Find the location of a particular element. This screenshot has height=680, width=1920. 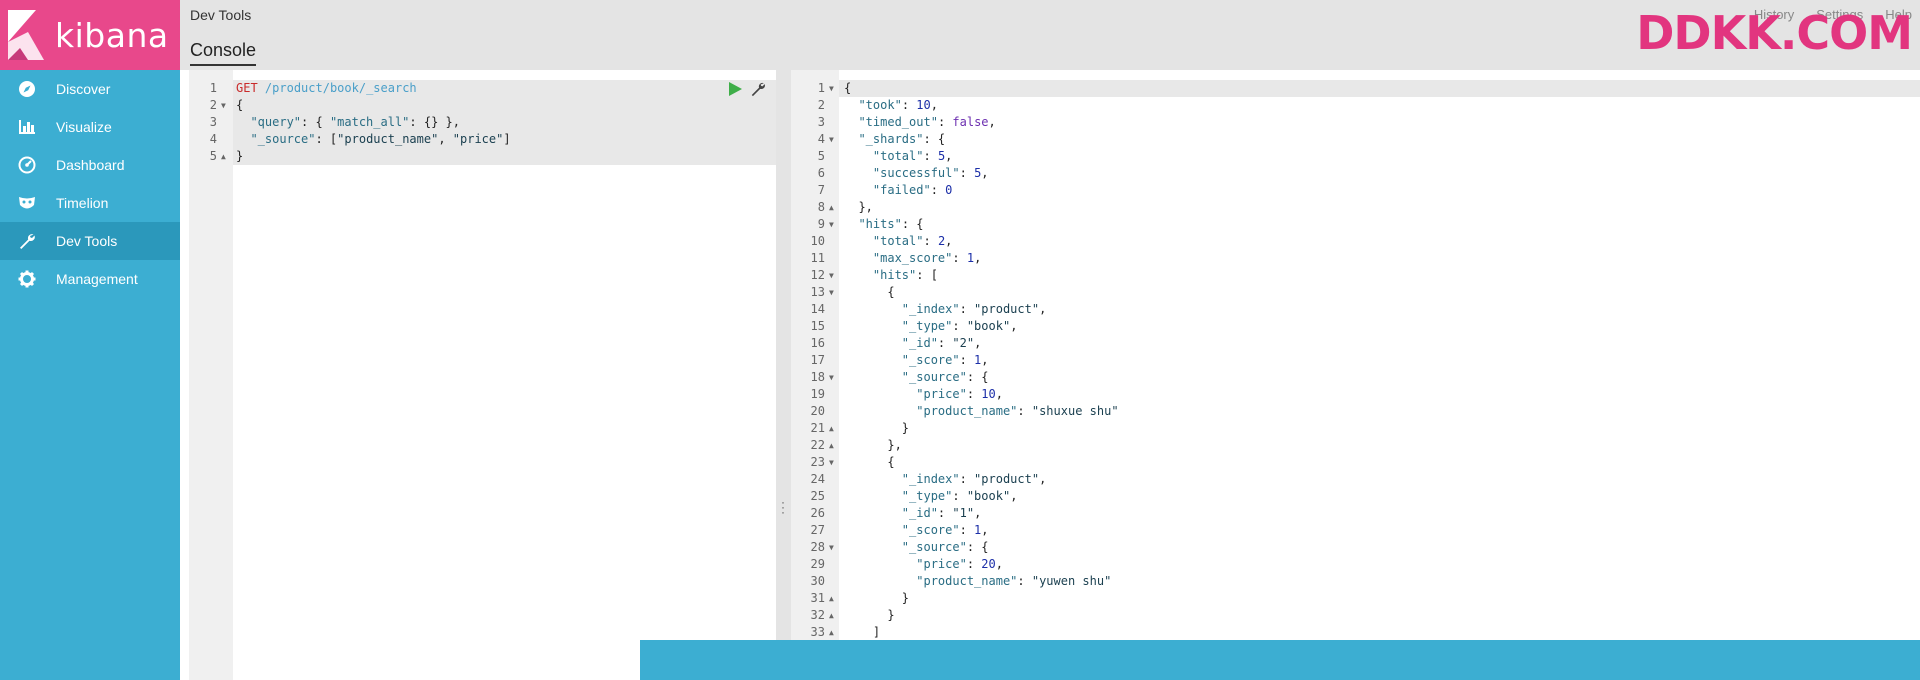

code-line: 27 "_score": 1, is located at coordinates (1355, 530).